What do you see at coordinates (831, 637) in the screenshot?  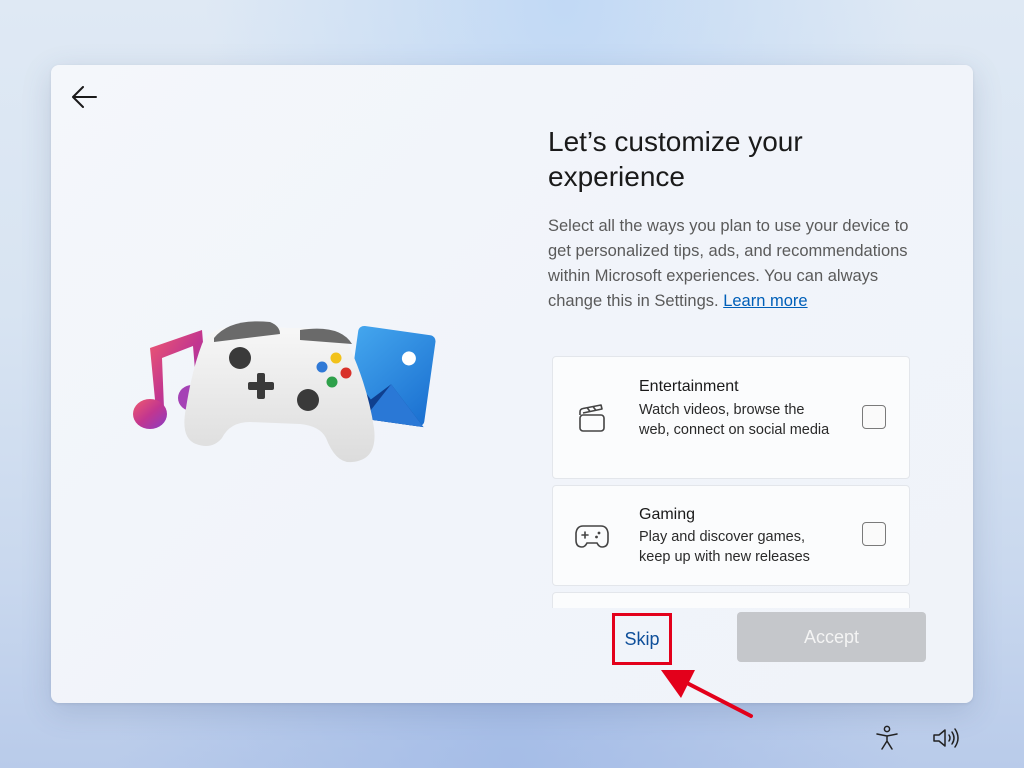 I see `accept-button: Accept` at bounding box center [831, 637].